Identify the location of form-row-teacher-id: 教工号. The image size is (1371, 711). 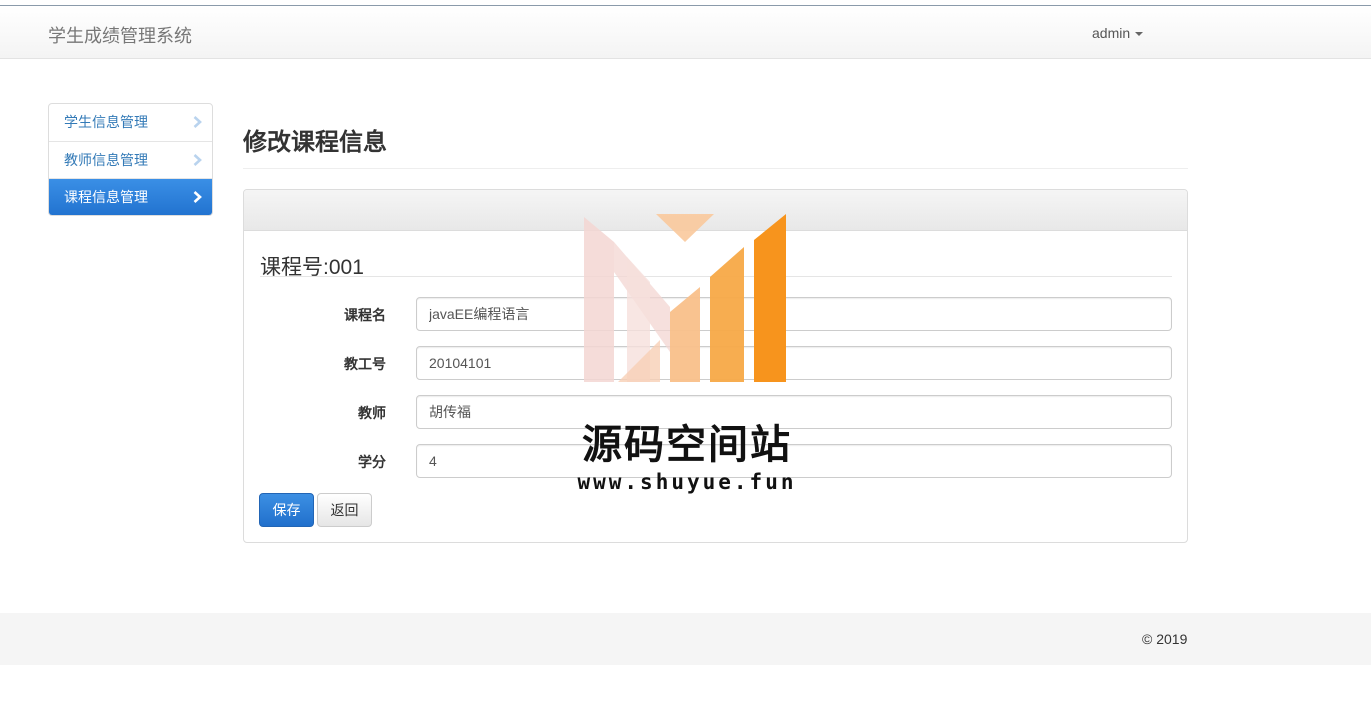
(715, 363).